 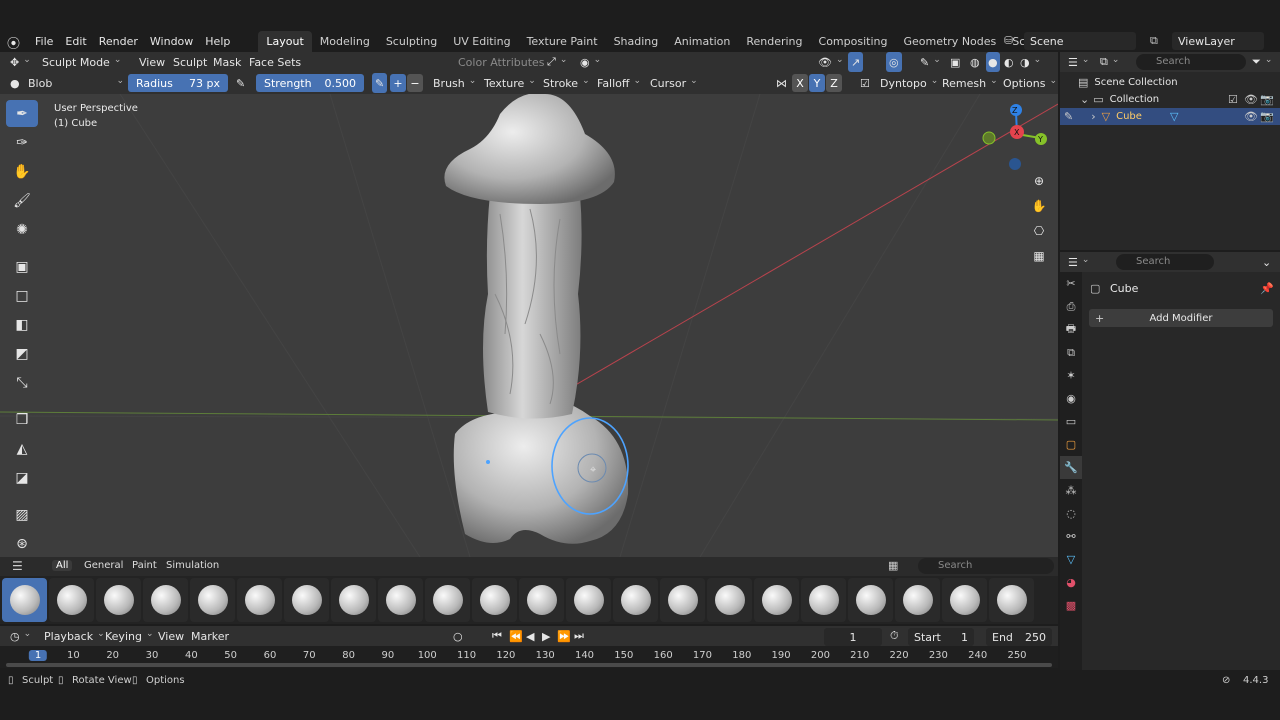 I want to click on transform-orientation-icon: ⤢, so click(x=557, y=62).